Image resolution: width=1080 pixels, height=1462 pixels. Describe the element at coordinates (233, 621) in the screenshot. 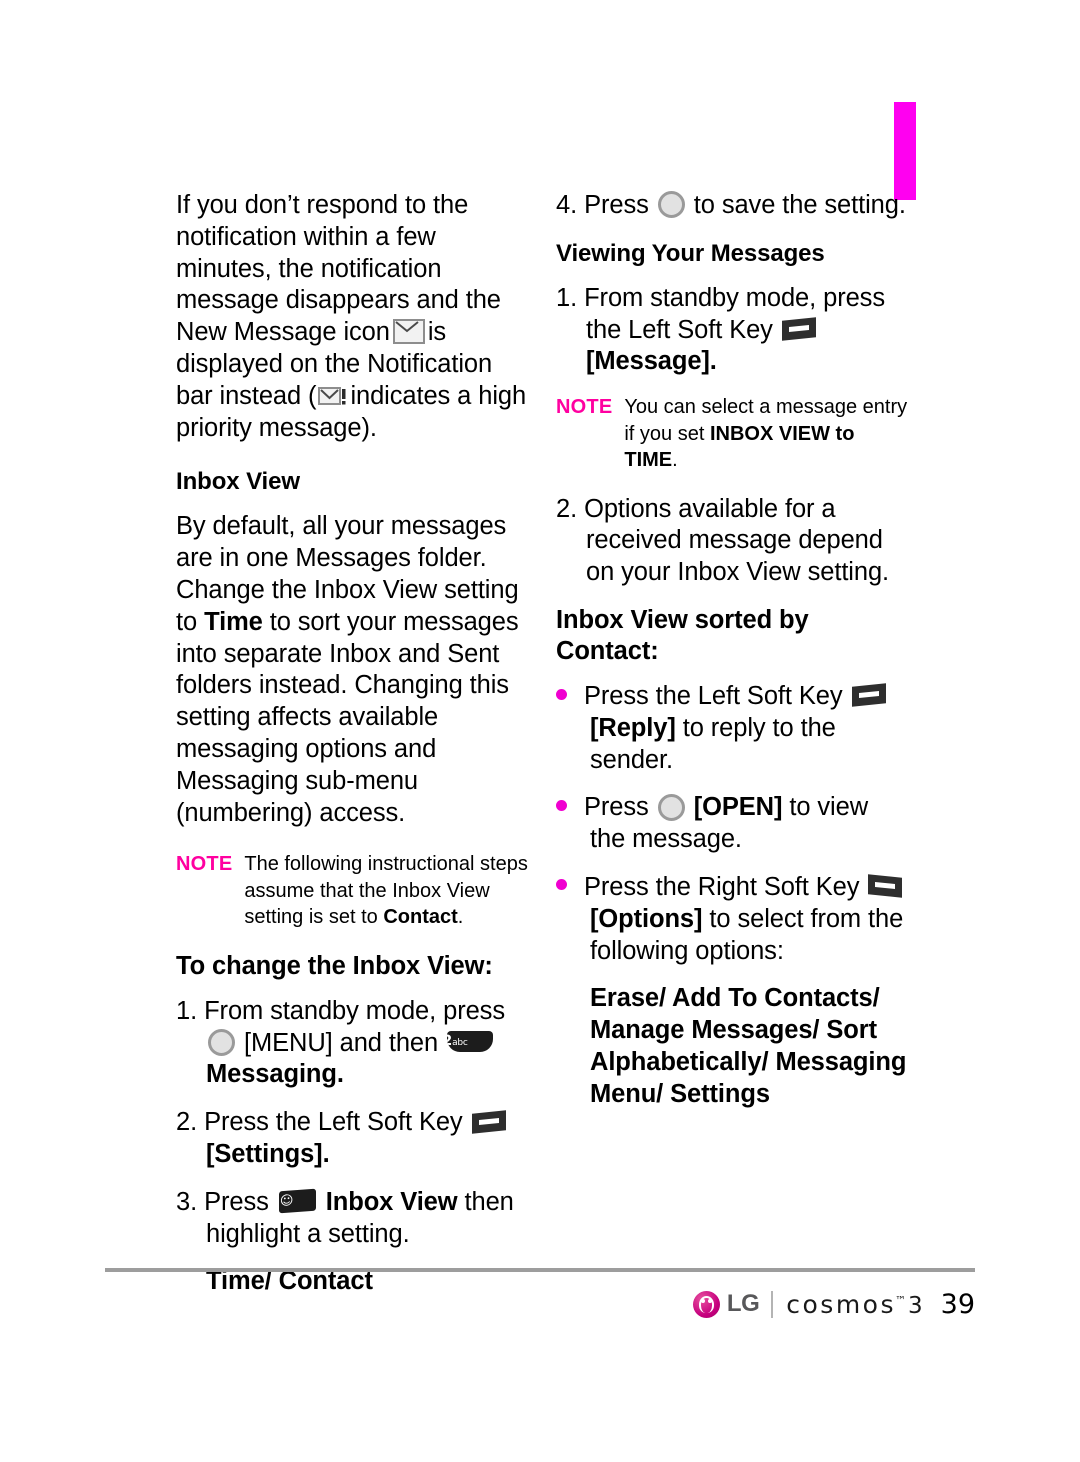

I see `inbox-view-emphasis-time: Time` at that location.